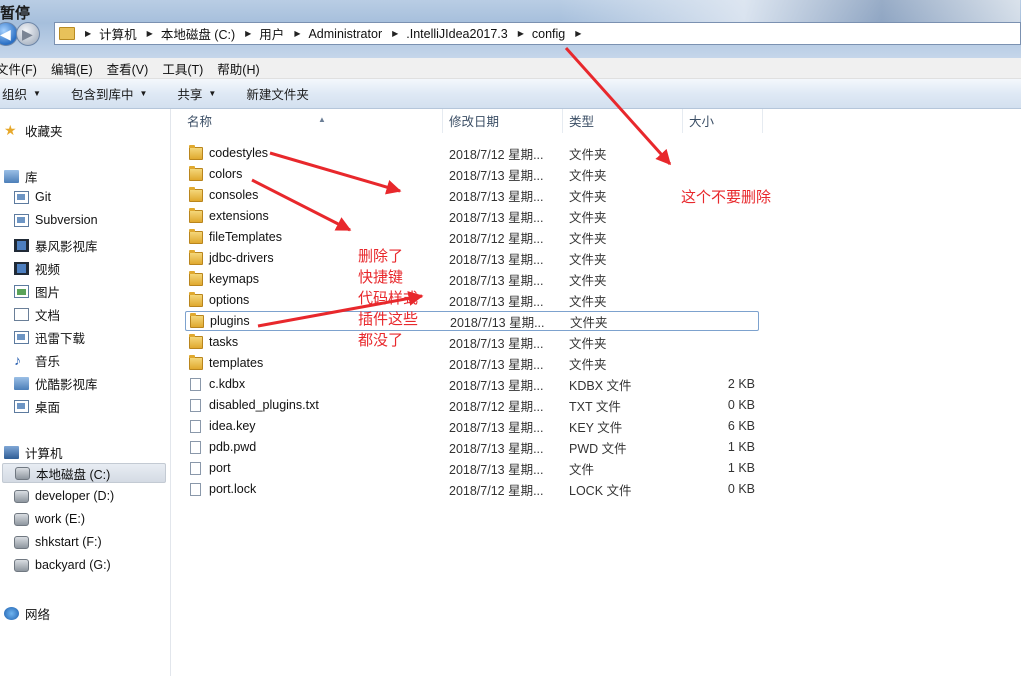 The width and height of the screenshot is (1021, 676). I want to click on nav-drive-d: developer (D:), so click(64, 496).